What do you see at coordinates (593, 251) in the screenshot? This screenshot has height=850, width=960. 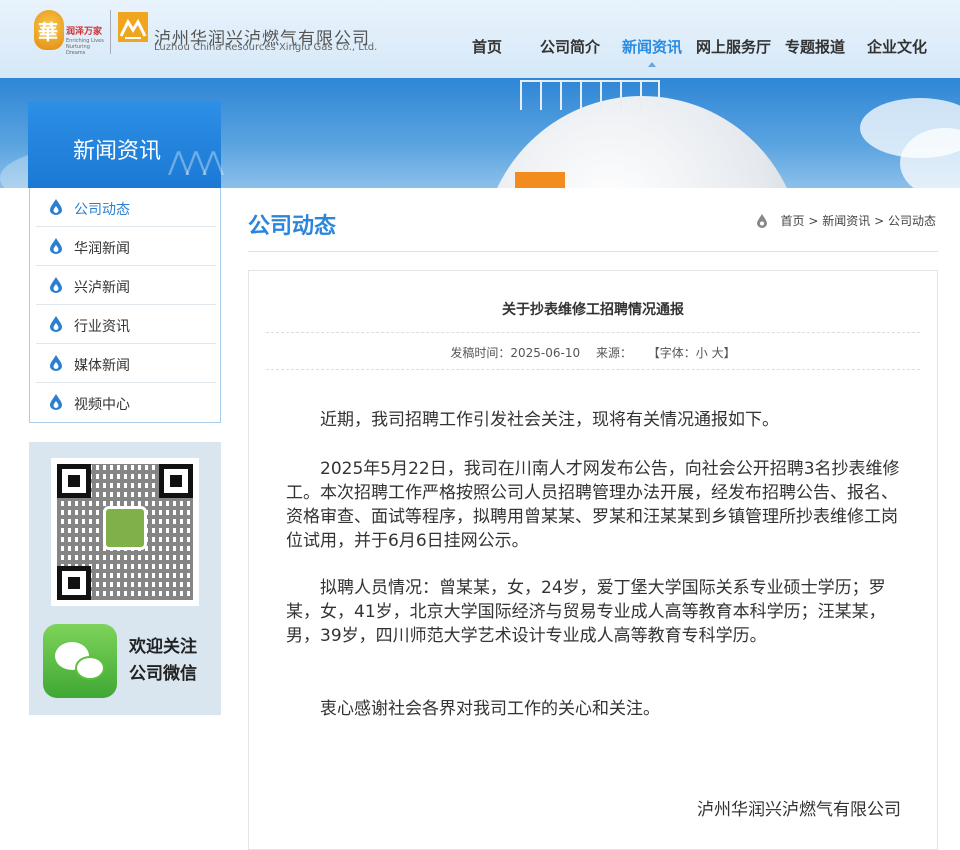 I see `heading-divider` at bounding box center [593, 251].